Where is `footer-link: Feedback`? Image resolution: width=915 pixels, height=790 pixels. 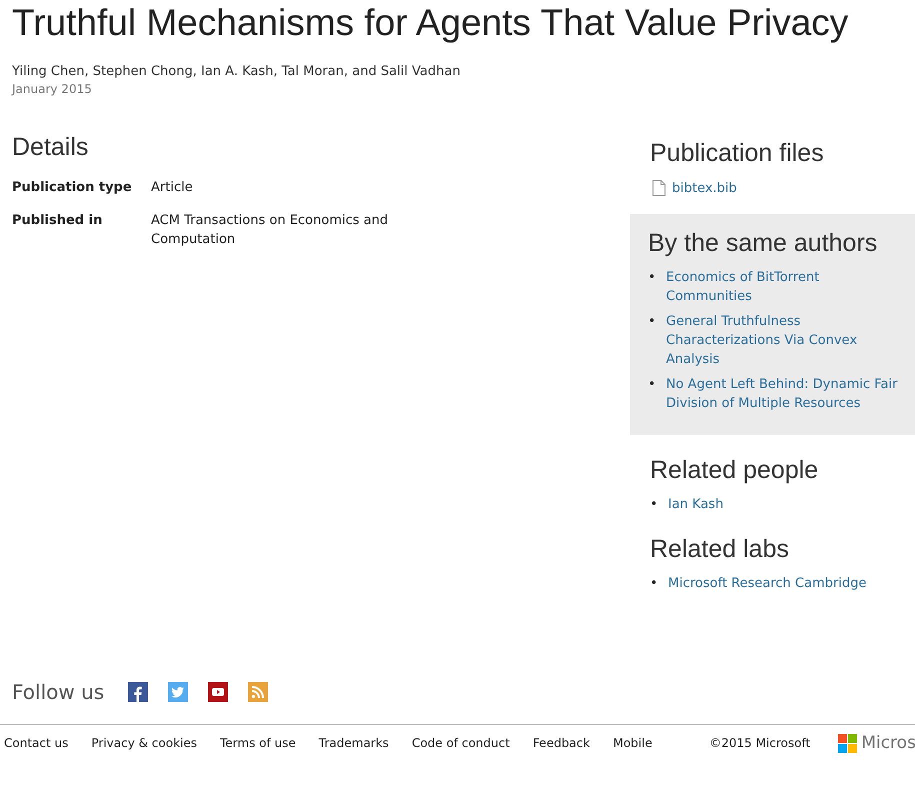 footer-link: Feedback is located at coordinates (561, 743).